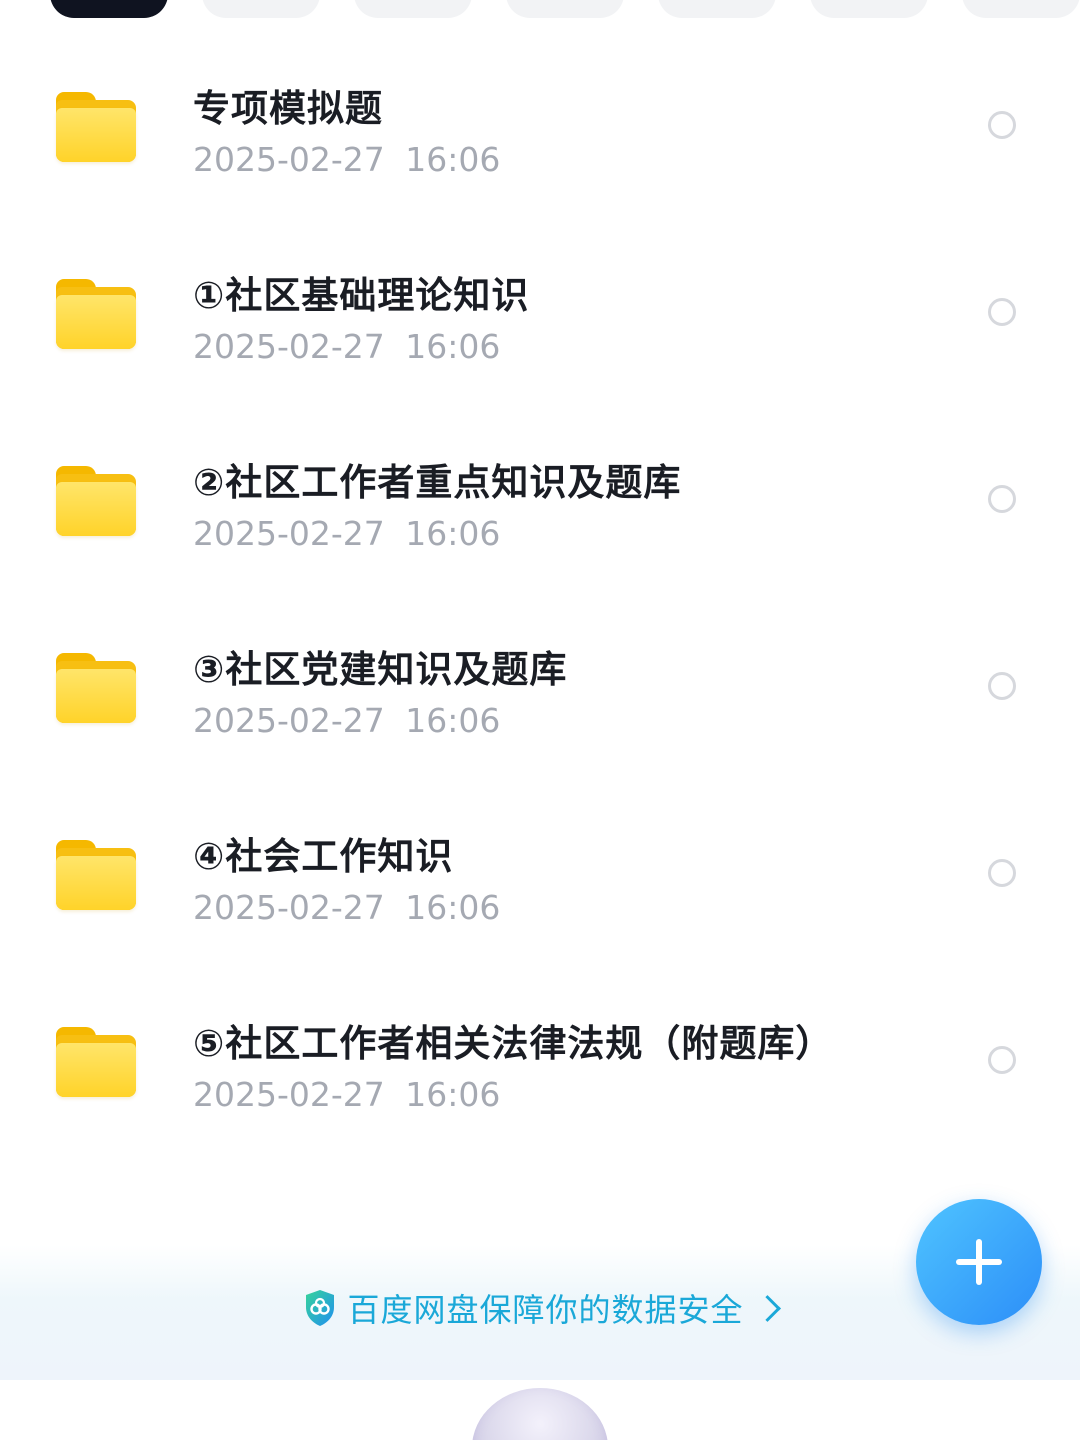 The height and width of the screenshot is (1440, 1080). I want to click on security-text: 百度网盘保障你的数据安全, so click(545, 1310).